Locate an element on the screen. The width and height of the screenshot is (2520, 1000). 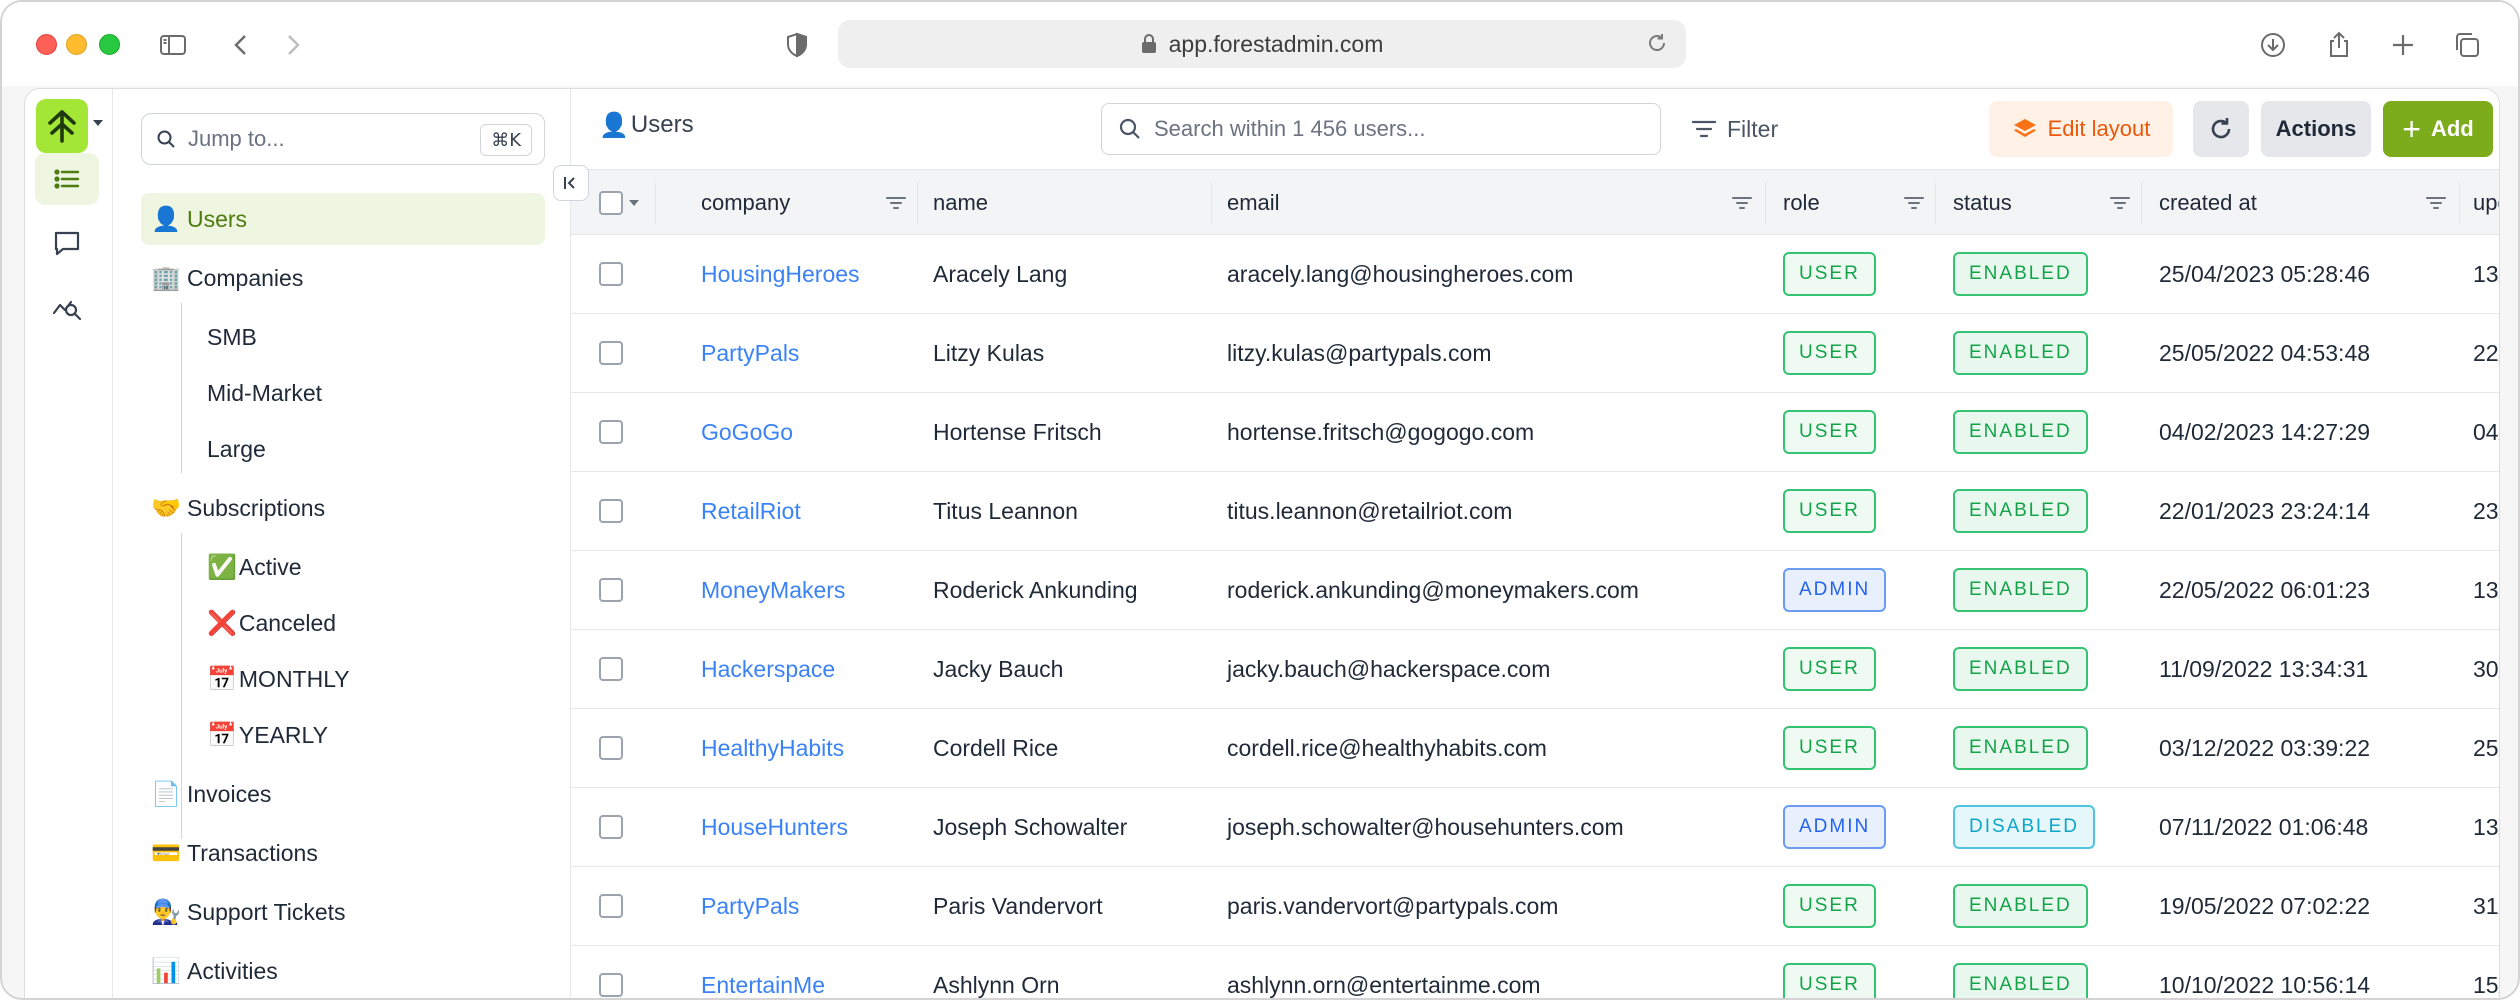
user-email: titus.leannon@retailriot.com is located at coordinates (1370, 510).